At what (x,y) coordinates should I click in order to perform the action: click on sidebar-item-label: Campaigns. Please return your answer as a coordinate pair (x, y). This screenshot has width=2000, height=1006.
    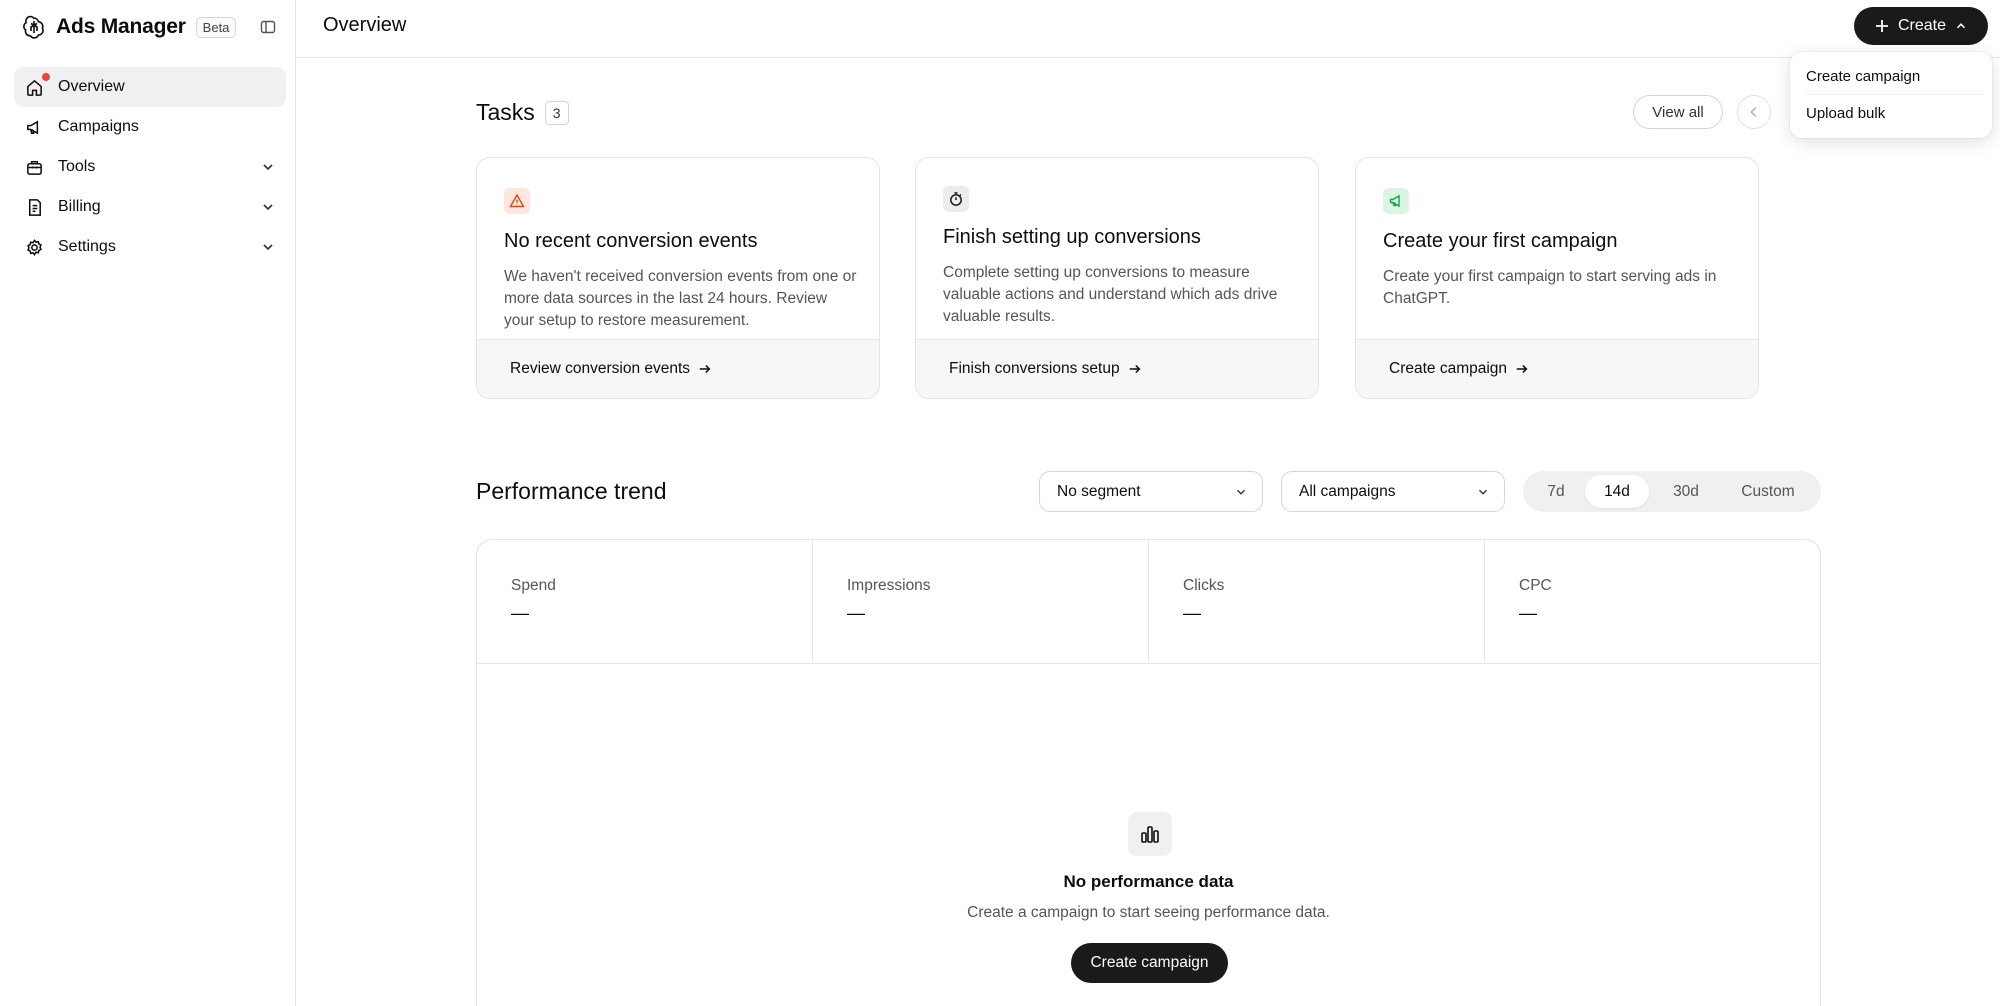
    Looking at the image, I should click on (98, 126).